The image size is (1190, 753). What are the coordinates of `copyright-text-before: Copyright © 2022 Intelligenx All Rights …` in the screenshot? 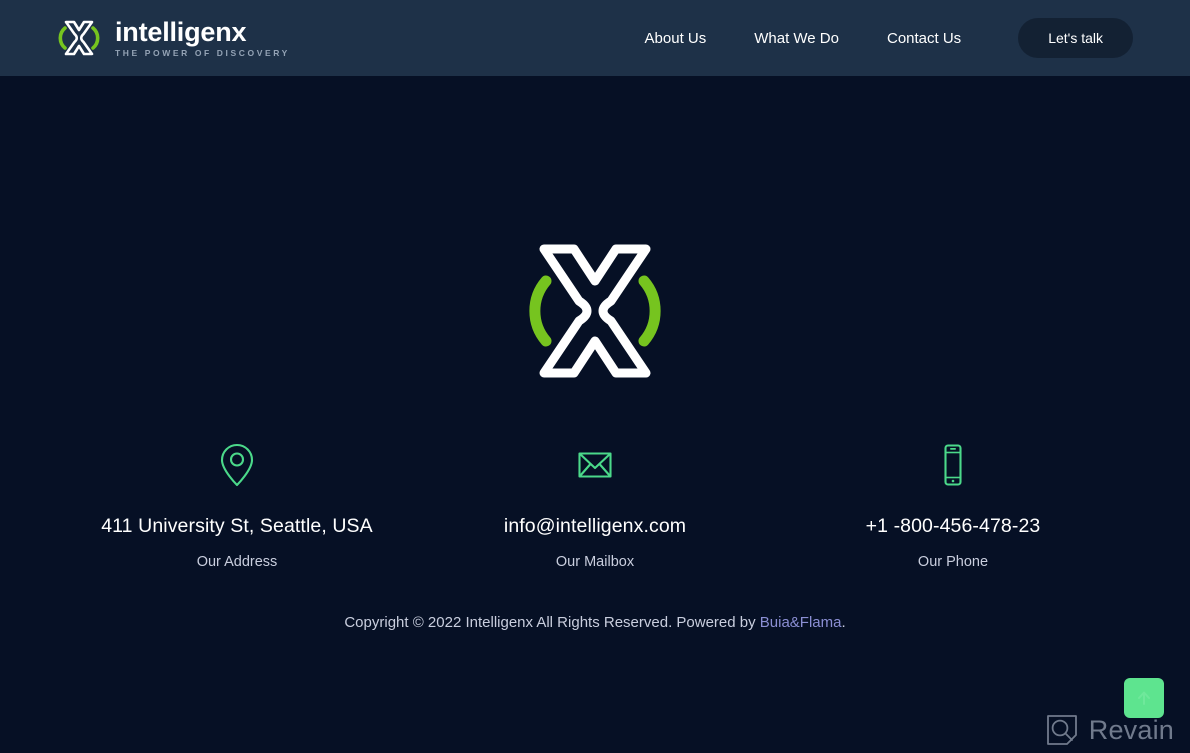 It's located at (552, 622).